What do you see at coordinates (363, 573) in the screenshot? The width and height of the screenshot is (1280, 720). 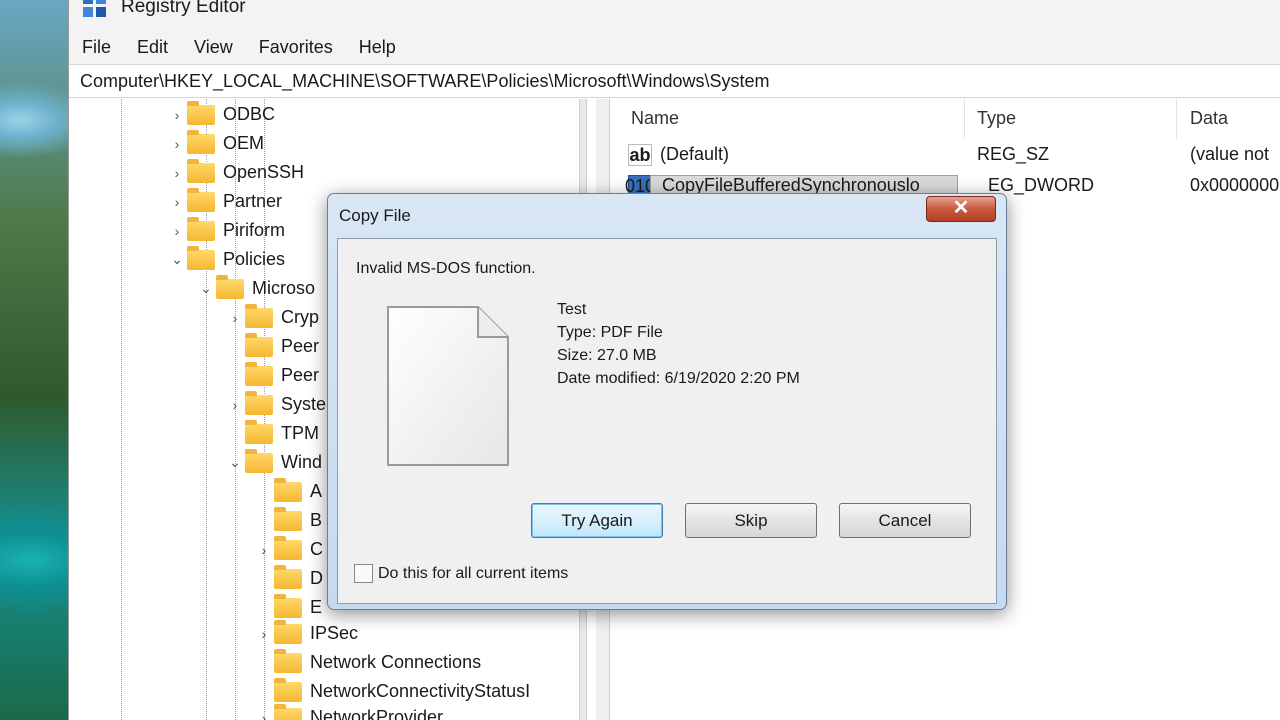 I see `apply-to-all-checkbox` at bounding box center [363, 573].